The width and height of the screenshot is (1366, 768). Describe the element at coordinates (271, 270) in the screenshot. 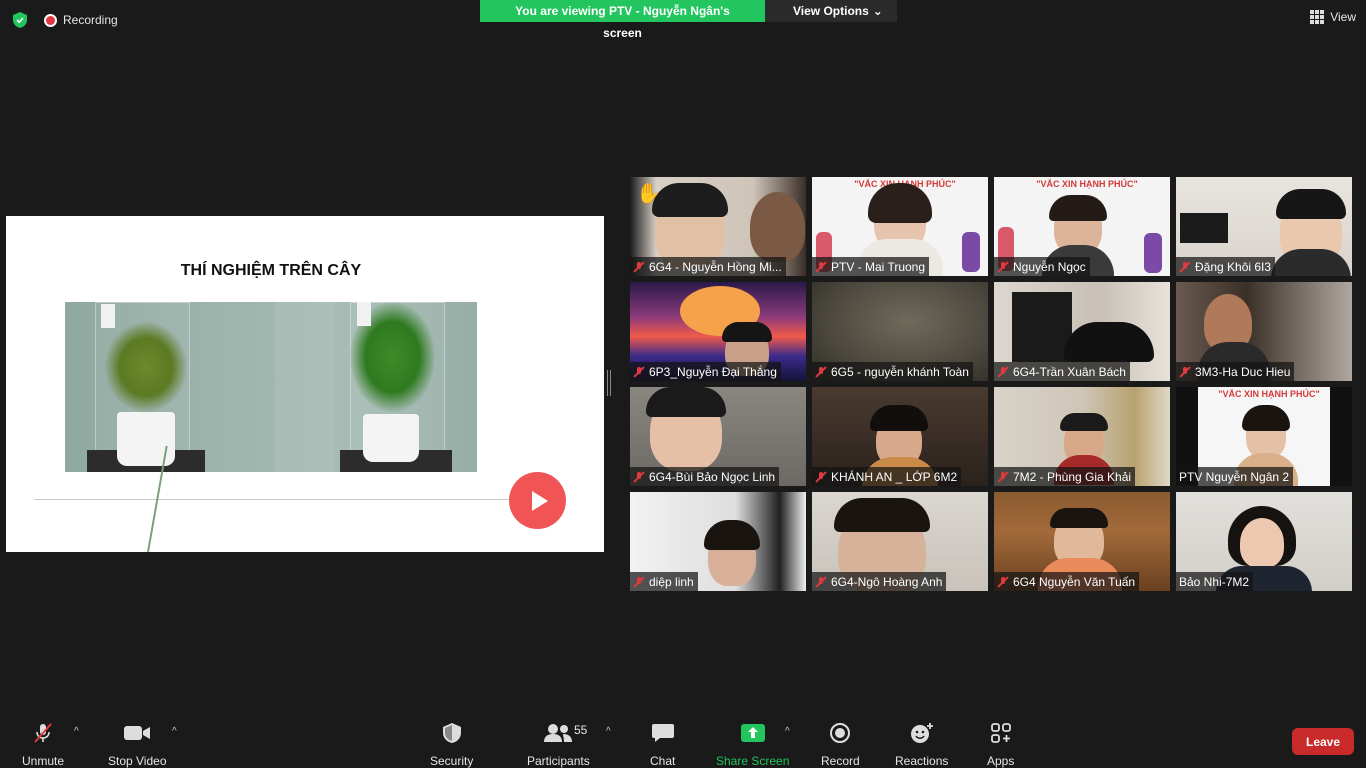

I see `slide-title: THÍ NGHIỆM TRÊN CÂY` at that location.